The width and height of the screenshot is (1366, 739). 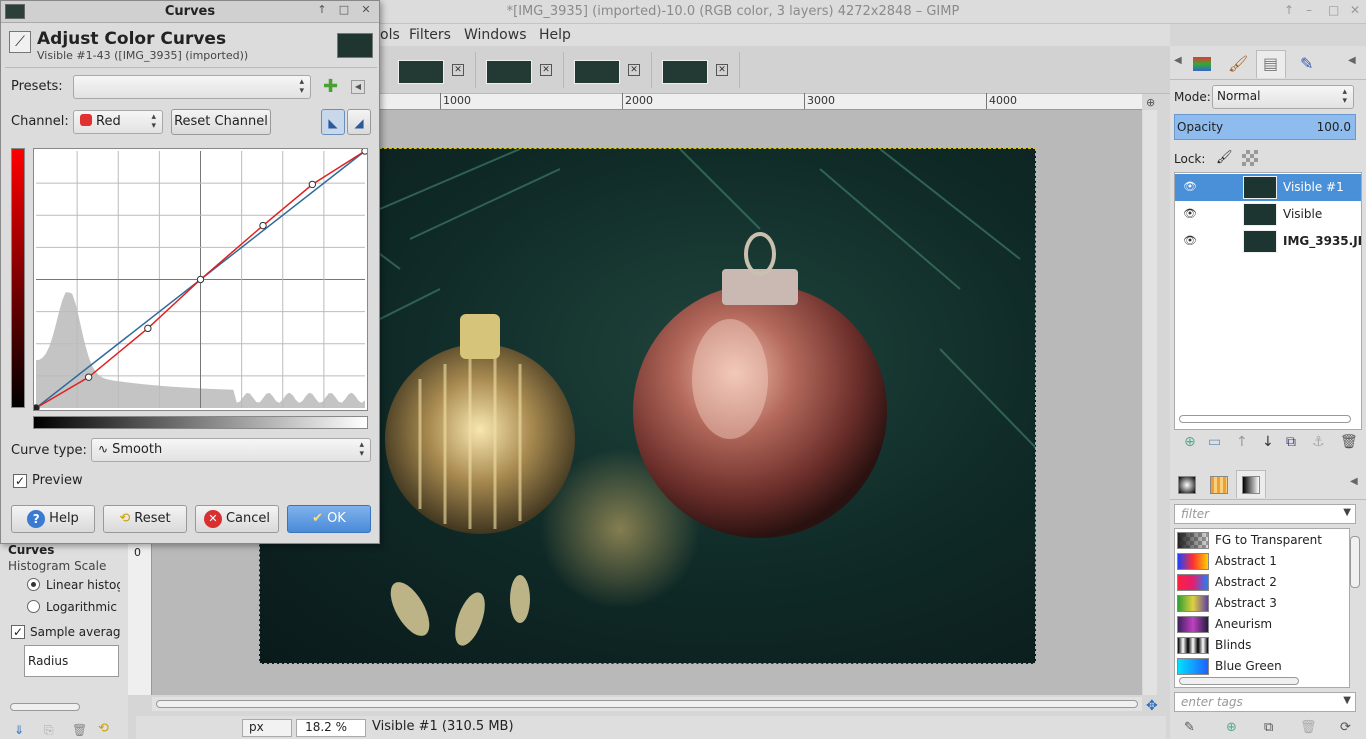 What do you see at coordinates (231, 450) in the screenshot?
I see `curve-type-select: ∿ Smooth ▴ ▾` at bounding box center [231, 450].